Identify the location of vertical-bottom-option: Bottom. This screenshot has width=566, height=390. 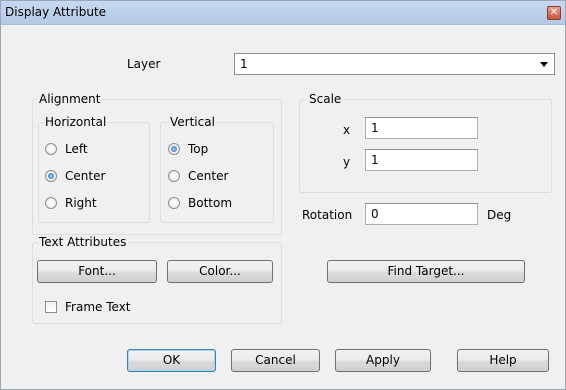
(200, 203).